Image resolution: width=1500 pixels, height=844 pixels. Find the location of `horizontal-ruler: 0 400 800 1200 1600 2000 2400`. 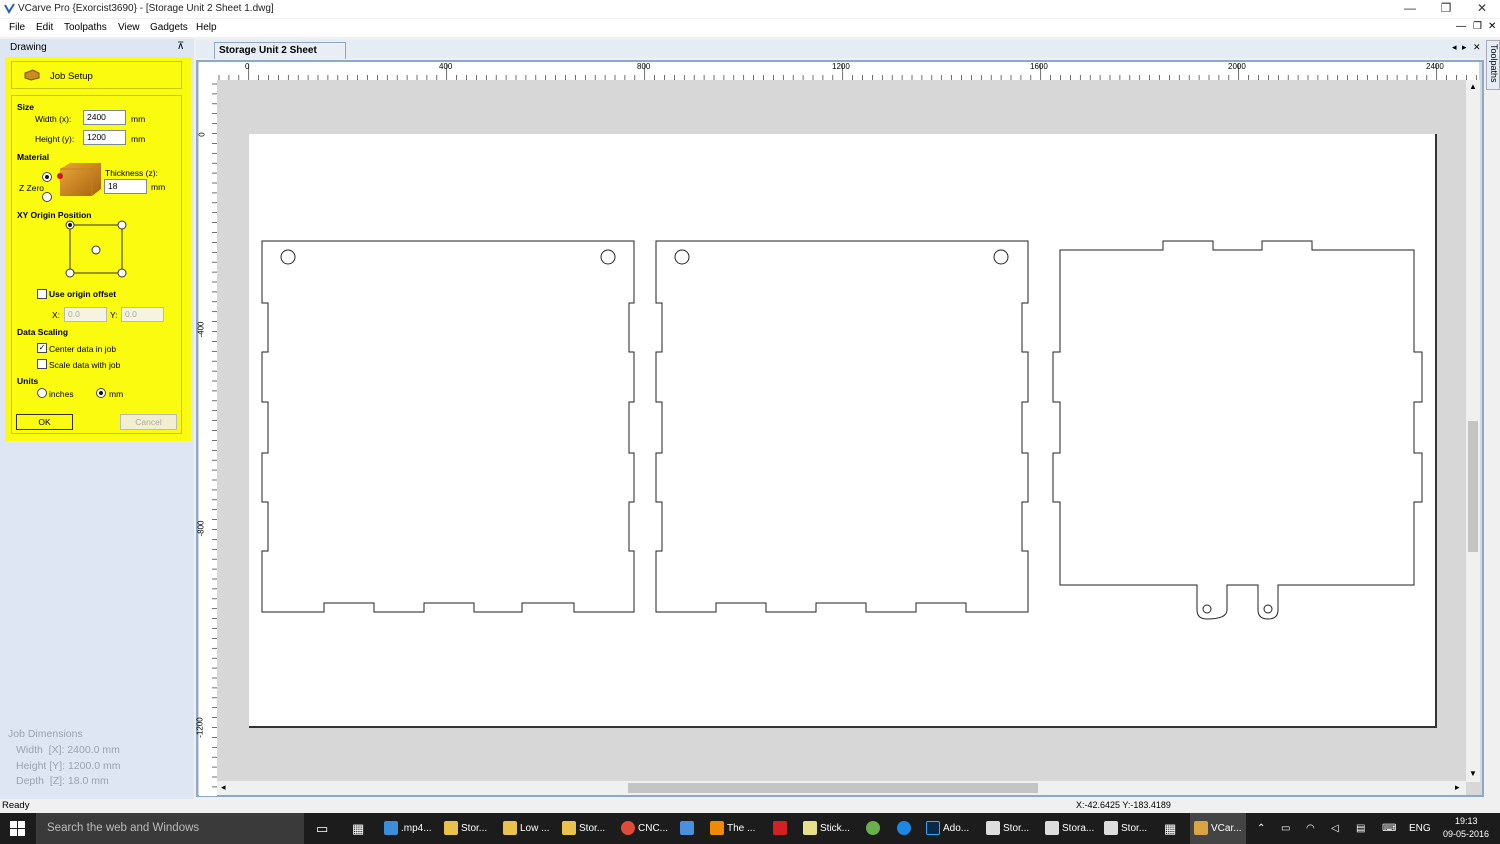

horizontal-ruler: 0 400 800 1200 1600 2000 2400 is located at coordinates (839, 71).